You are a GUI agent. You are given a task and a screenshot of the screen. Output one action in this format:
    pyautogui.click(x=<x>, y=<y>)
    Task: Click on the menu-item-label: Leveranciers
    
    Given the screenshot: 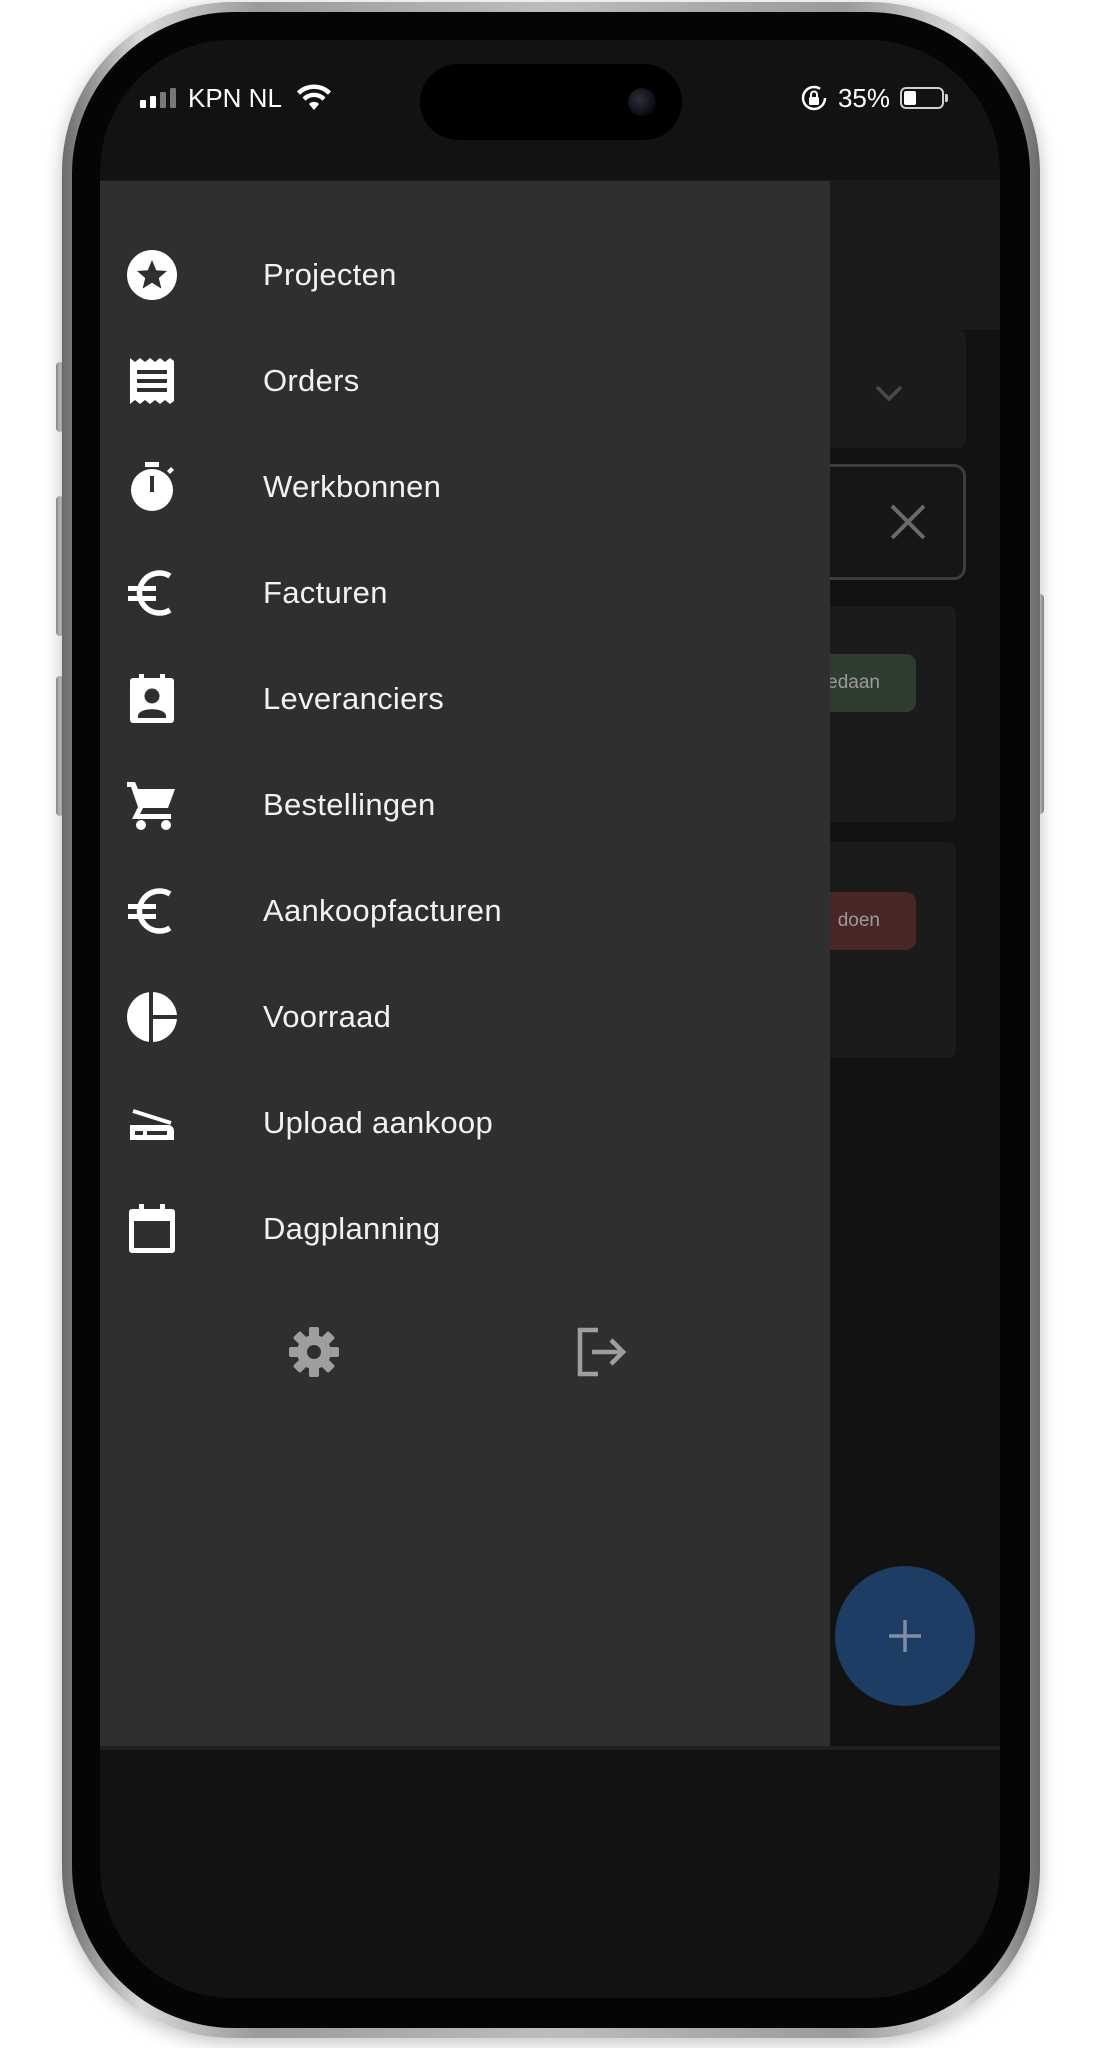 What is the action you would take?
    pyautogui.click(x=354, y=698)
    